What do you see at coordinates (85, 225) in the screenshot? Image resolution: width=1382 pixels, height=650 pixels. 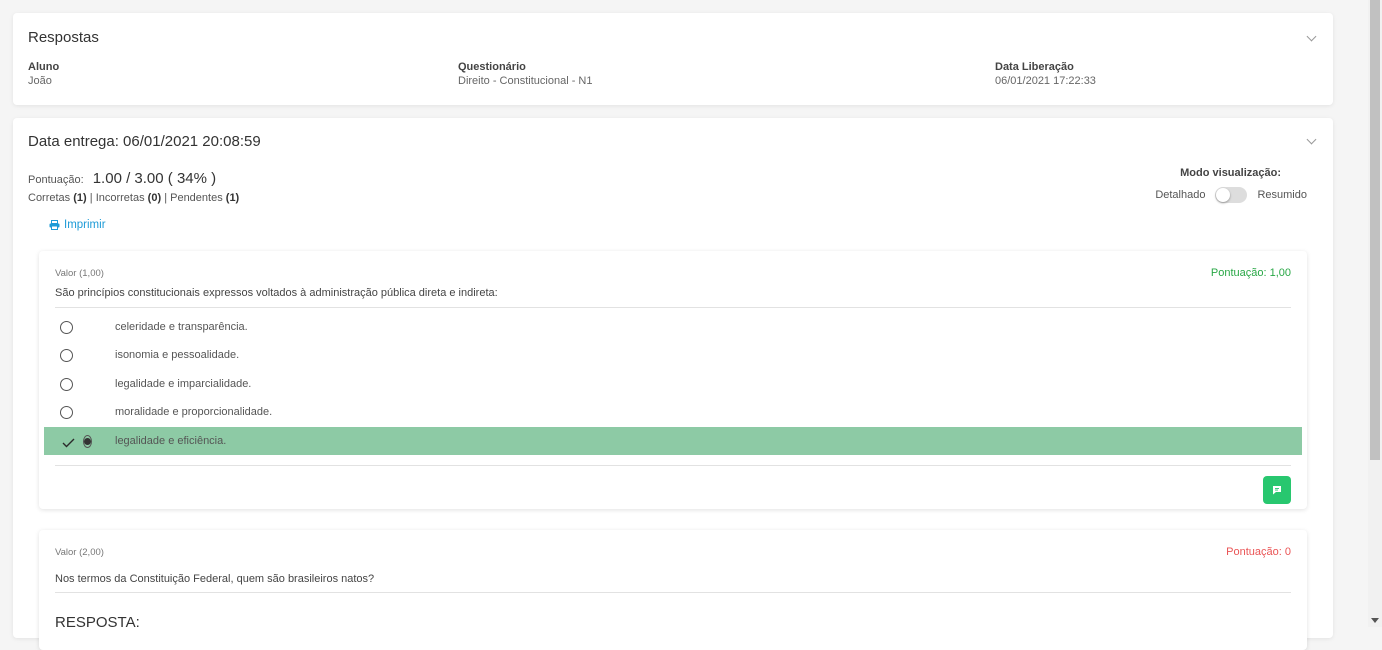 I see `print-label: Imprimir` at bounding box center [85, 225].